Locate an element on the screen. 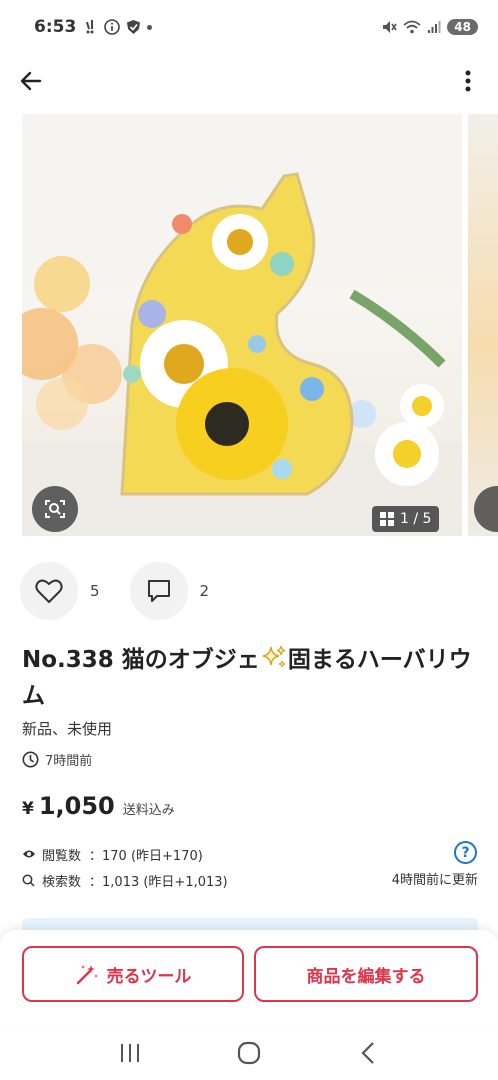  grid-icon is located at coordinates (387, 519).